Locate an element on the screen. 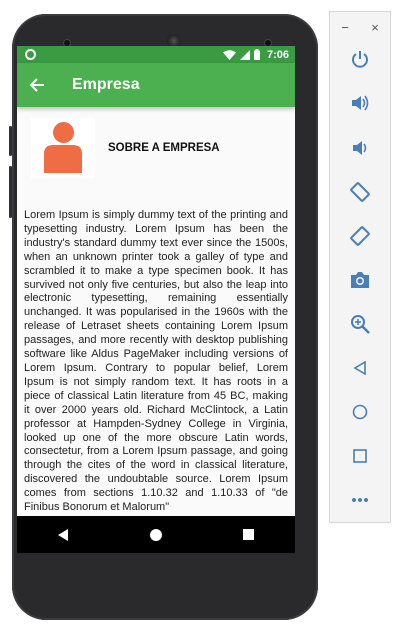  zoom-button is located at coordinates (360, 324).